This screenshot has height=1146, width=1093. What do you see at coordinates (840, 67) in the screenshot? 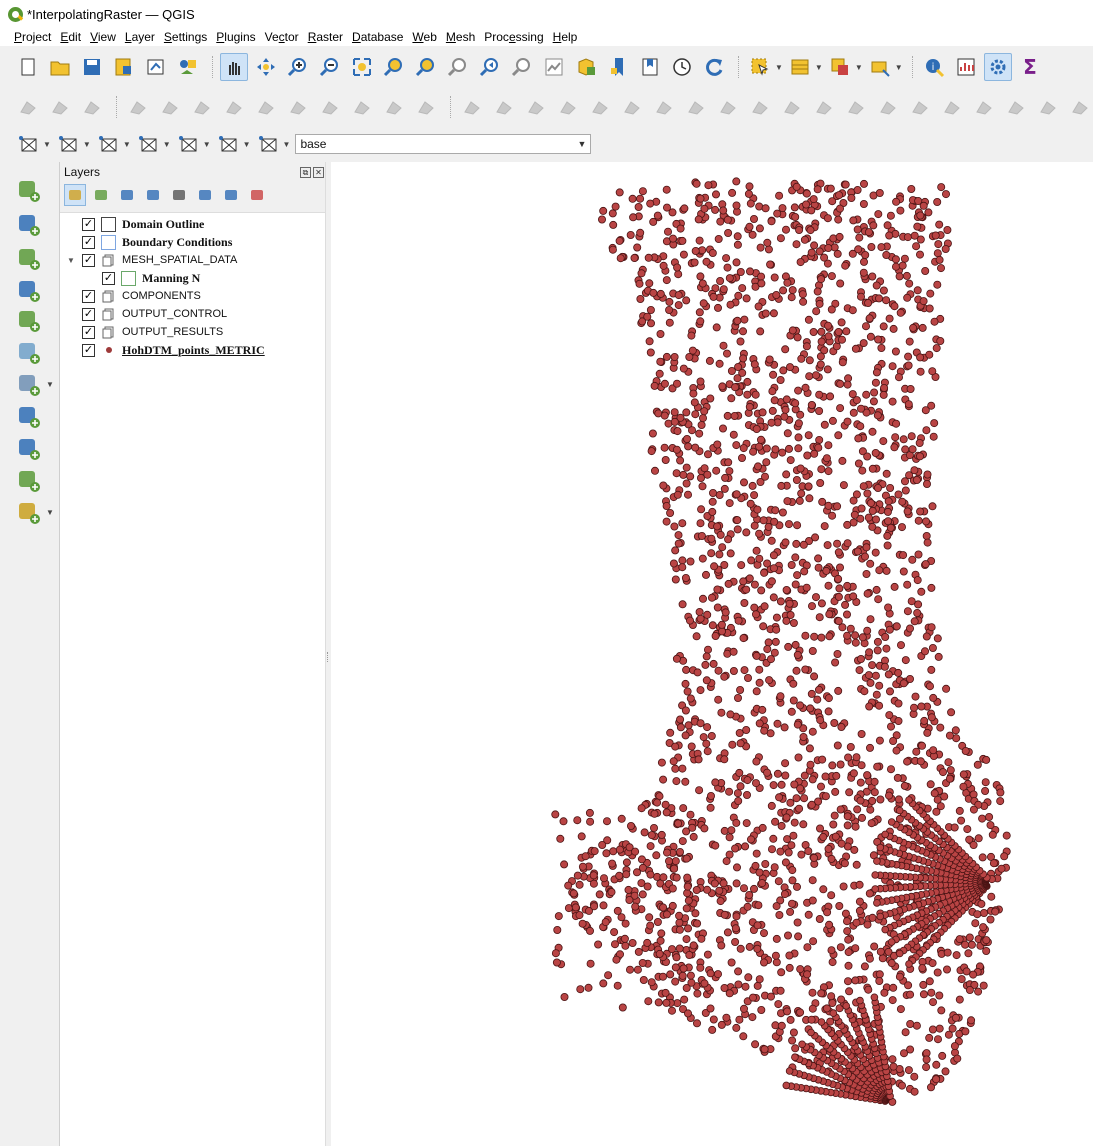
I see `select-by-value-button` at bounding box center [840, 67].